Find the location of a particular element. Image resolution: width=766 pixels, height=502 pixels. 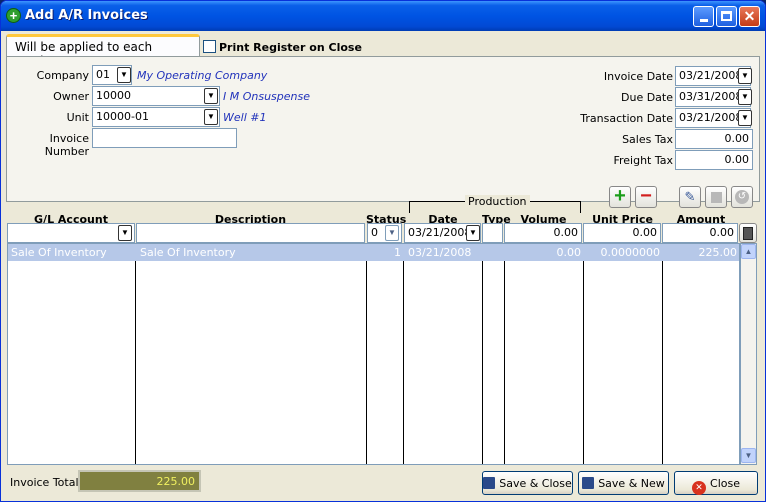

entry-description is located at coordinates (250, 233).